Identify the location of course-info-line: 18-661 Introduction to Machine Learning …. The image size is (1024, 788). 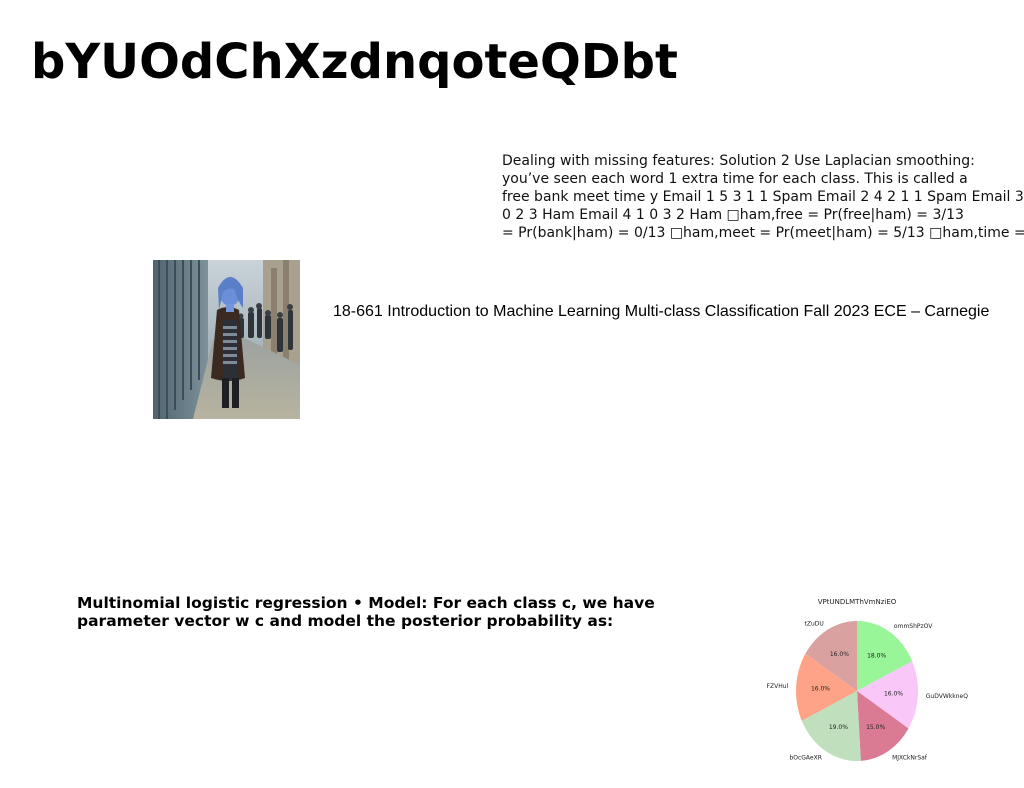
(661, 311).